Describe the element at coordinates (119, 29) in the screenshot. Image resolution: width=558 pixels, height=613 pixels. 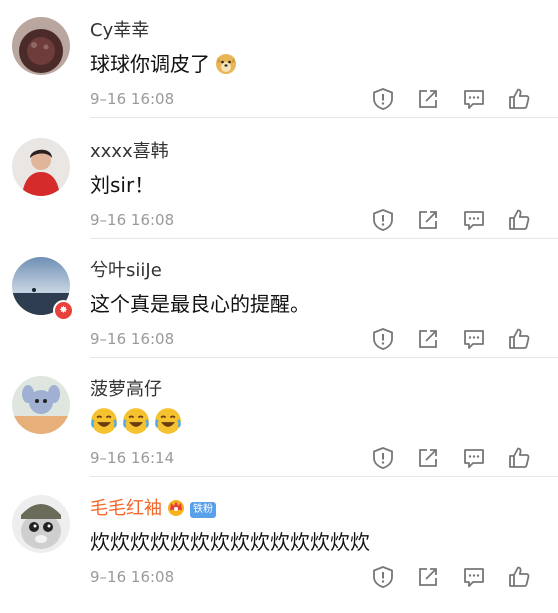
I see `username: Cy幸幸` at that location.